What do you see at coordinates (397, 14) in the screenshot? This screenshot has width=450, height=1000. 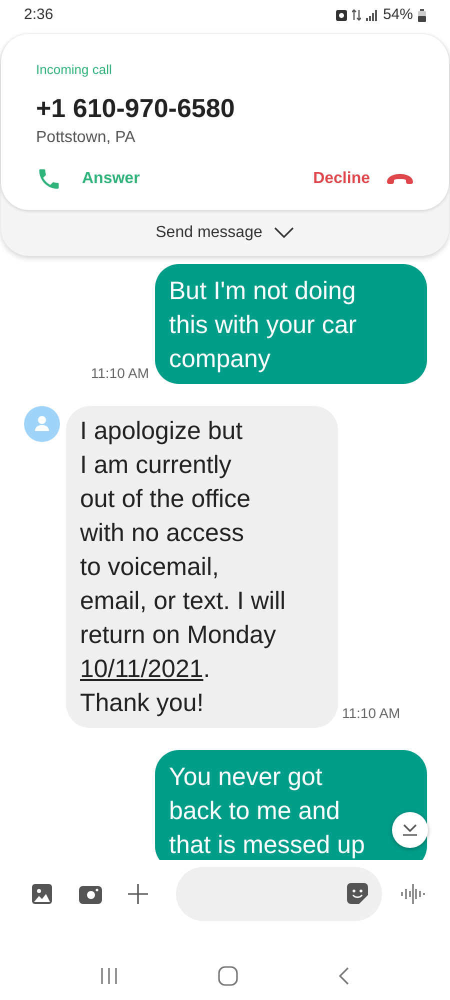 I see `battery-percent: 54%` at bounding box center [397, 14].